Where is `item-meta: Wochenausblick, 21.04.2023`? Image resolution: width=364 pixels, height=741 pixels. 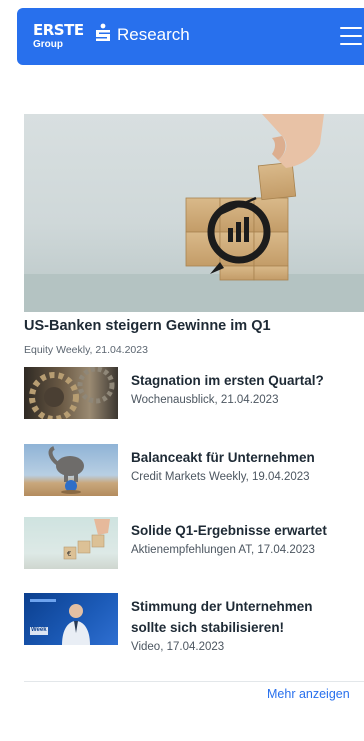
item-meta: Wochenausblick, 21.04.2023 is located at coordinates (205, 400).